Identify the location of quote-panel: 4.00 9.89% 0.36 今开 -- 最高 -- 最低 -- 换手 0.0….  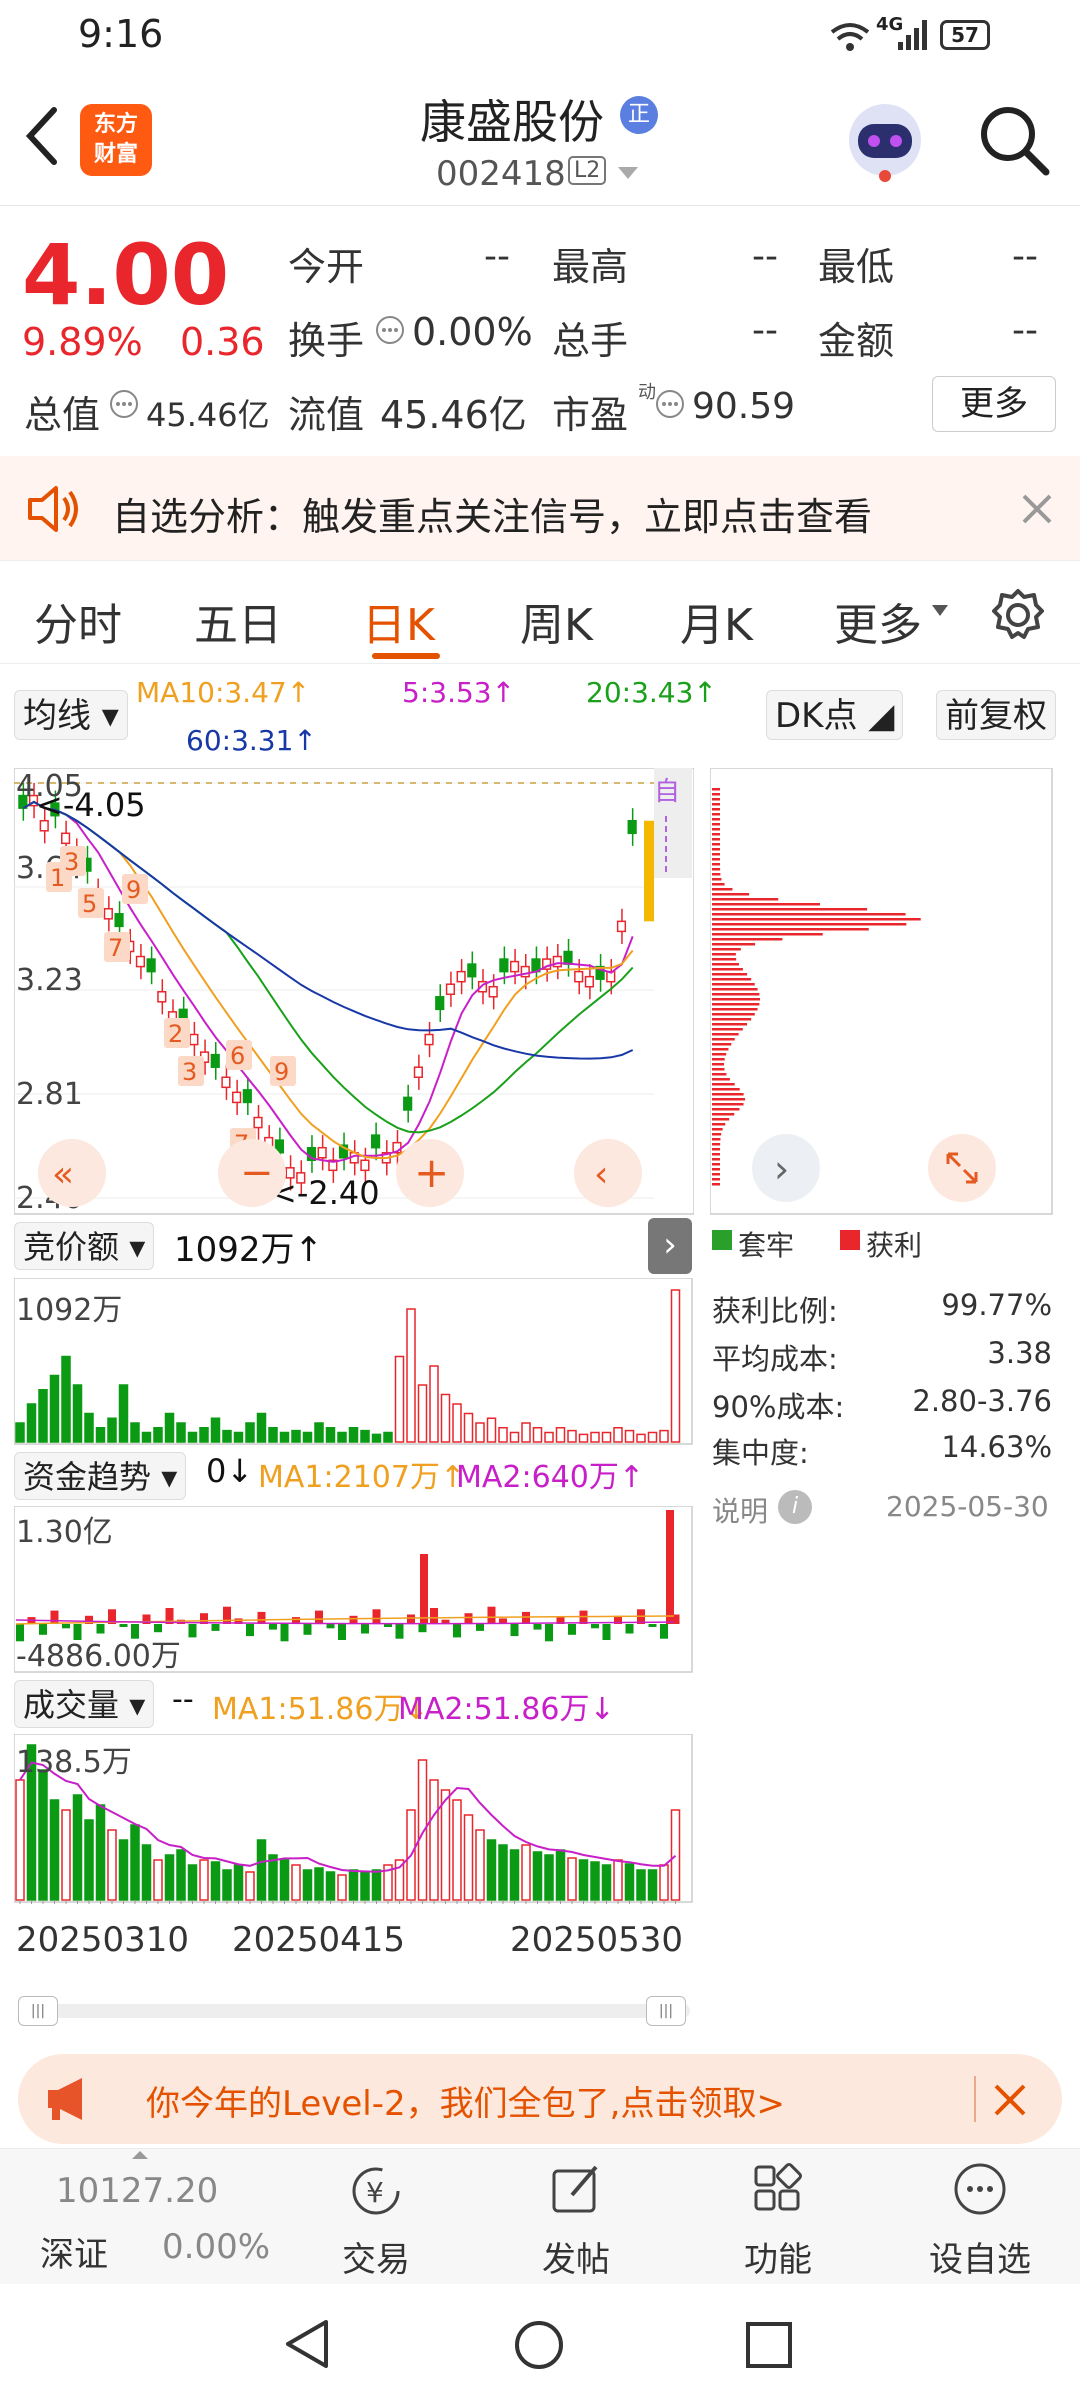
(540, 329).